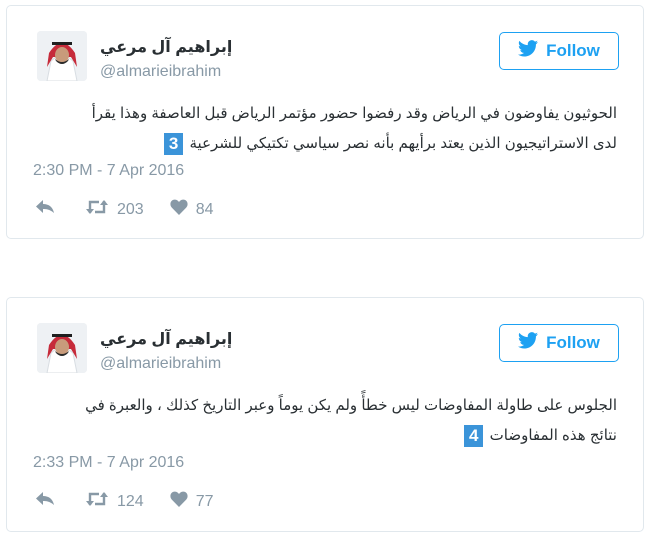  What do you see at coordinates (173, 144) in the screenshot?
I see `number-badge: 3` at bounding box center [173, 144].